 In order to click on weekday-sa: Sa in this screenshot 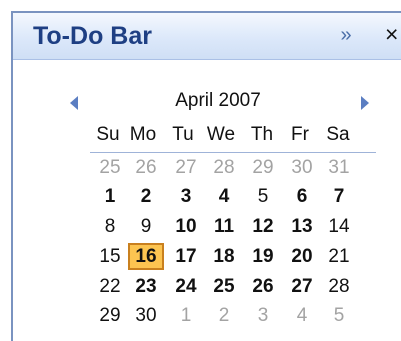, I will do `click(338, 134)`.